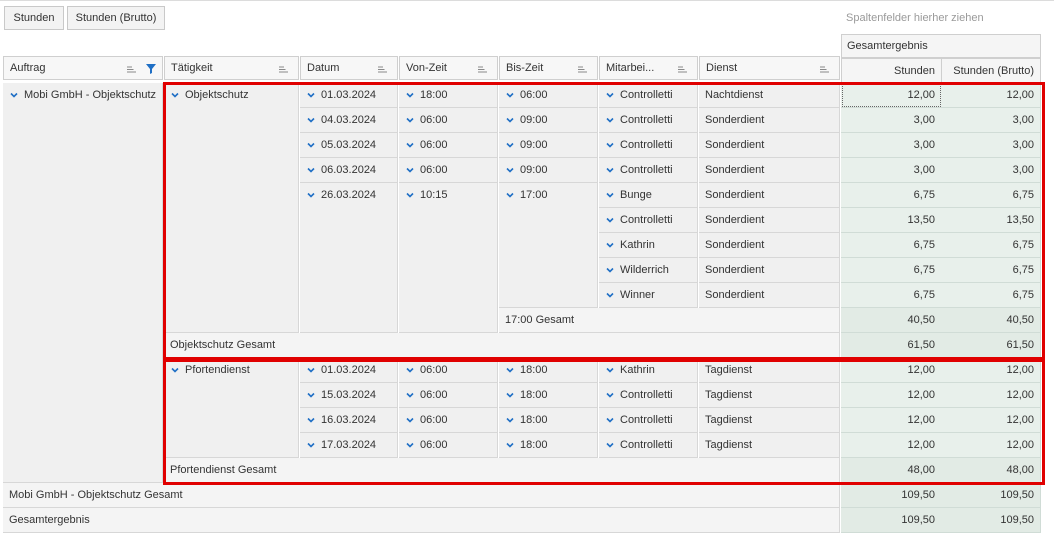 The image size is (1054, 541). Describe the element at coordinates (448, 95) in the screenshot. I see `von-zeit-cell: 18:00` at that location.